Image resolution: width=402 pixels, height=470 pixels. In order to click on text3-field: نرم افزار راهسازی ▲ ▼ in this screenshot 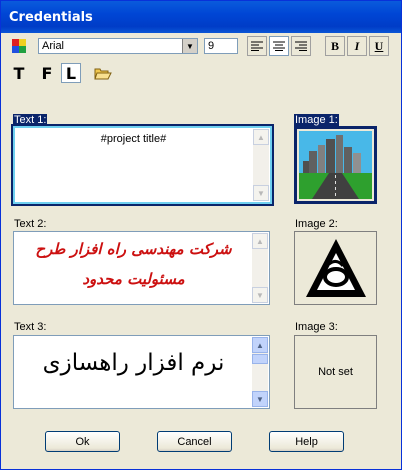, I will do `click(141, 372)`.